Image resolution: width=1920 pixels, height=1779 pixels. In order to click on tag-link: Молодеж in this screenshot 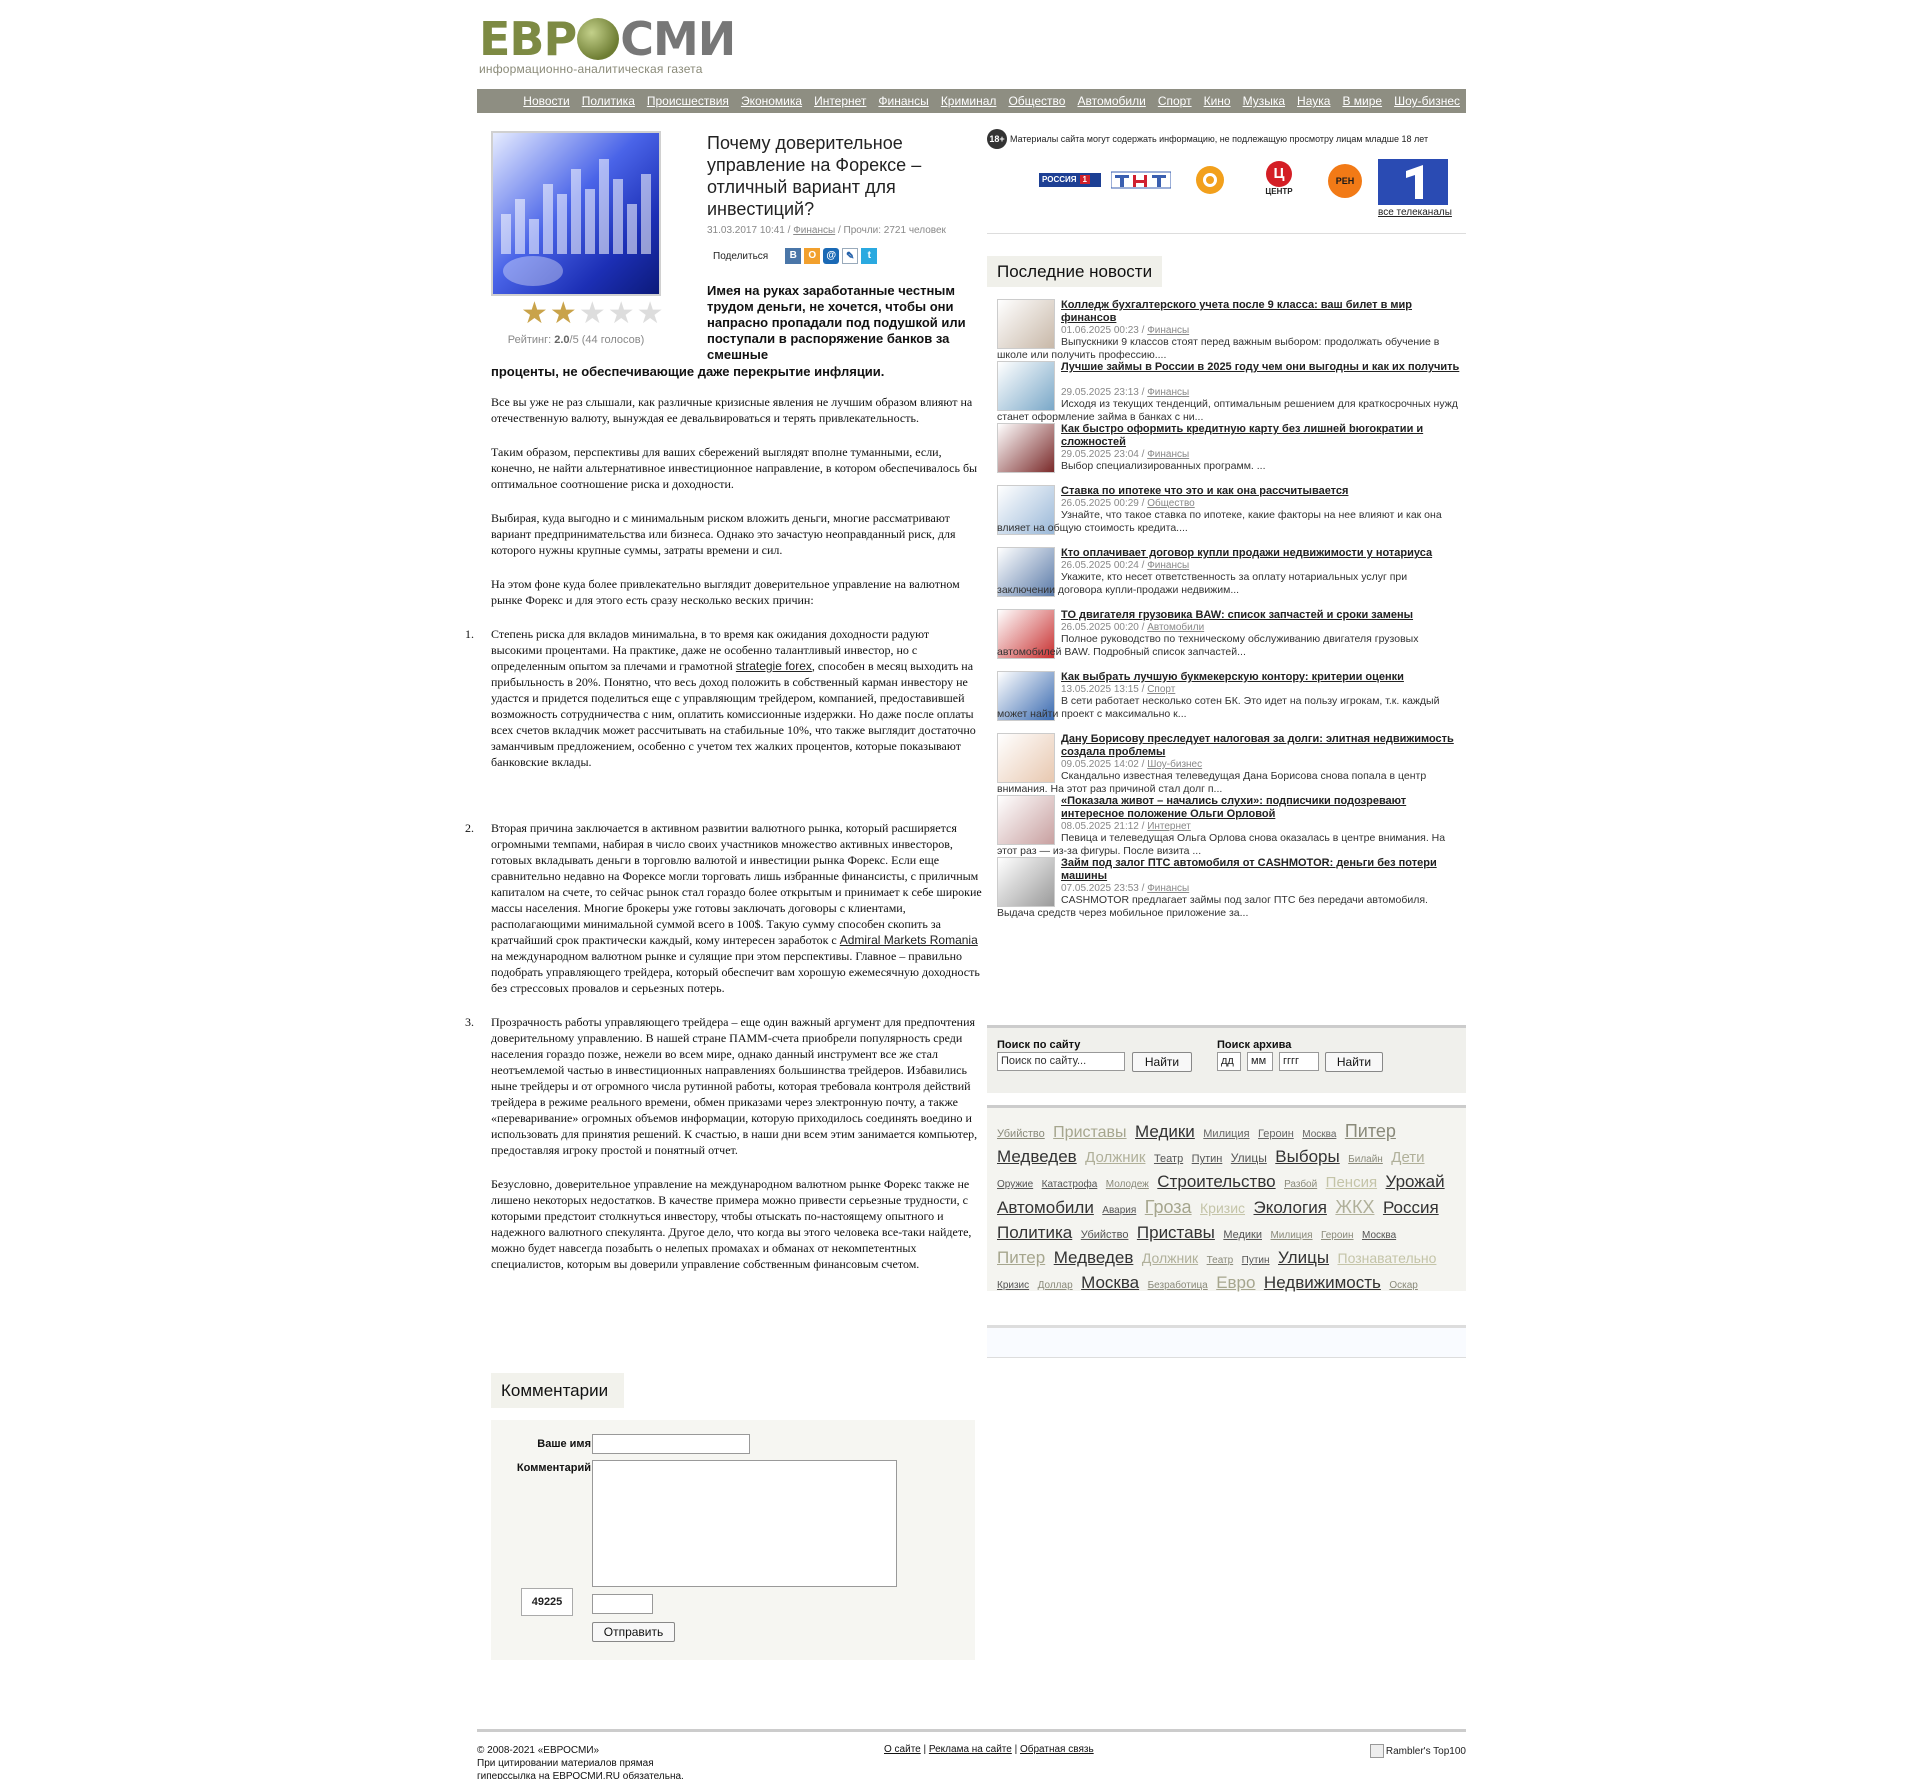, I will do `click(1127, 1184)`.